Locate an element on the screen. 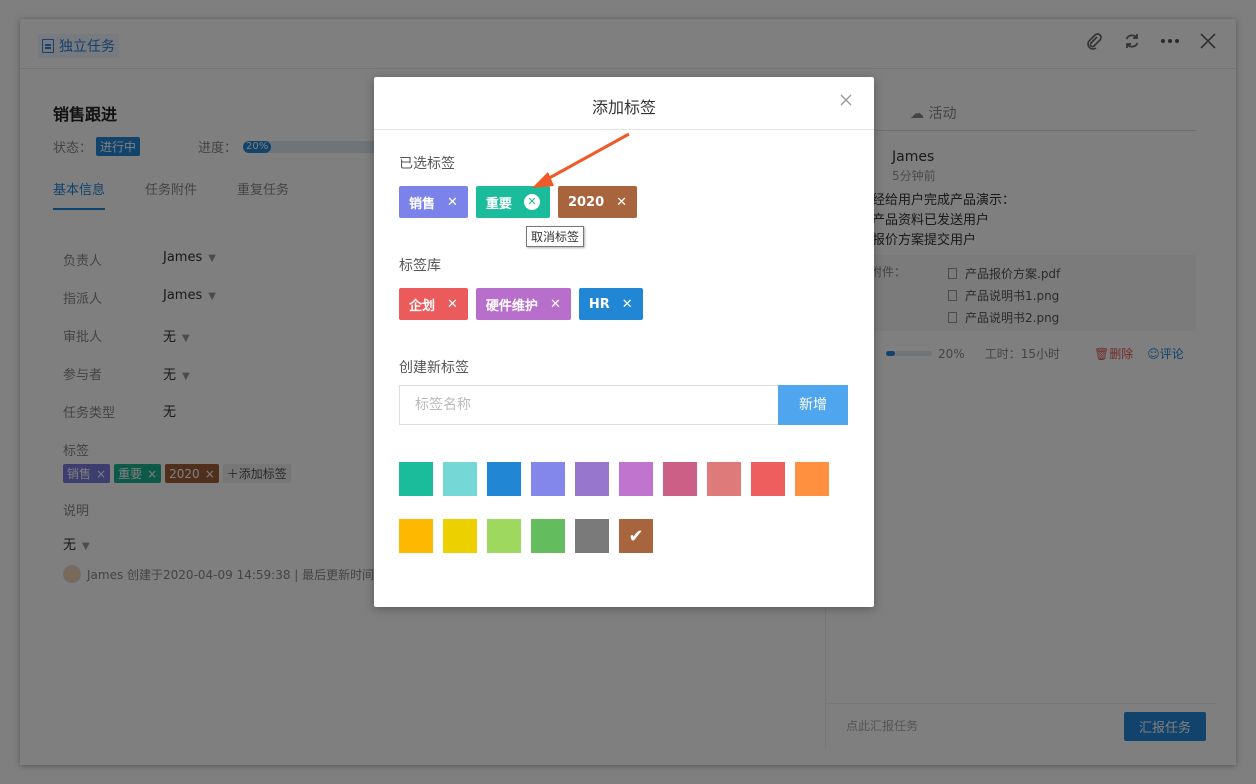 The height and width of the screenshot is (784, 1256). tag-library-label: 标签库 is located at coordinates (420, 266).